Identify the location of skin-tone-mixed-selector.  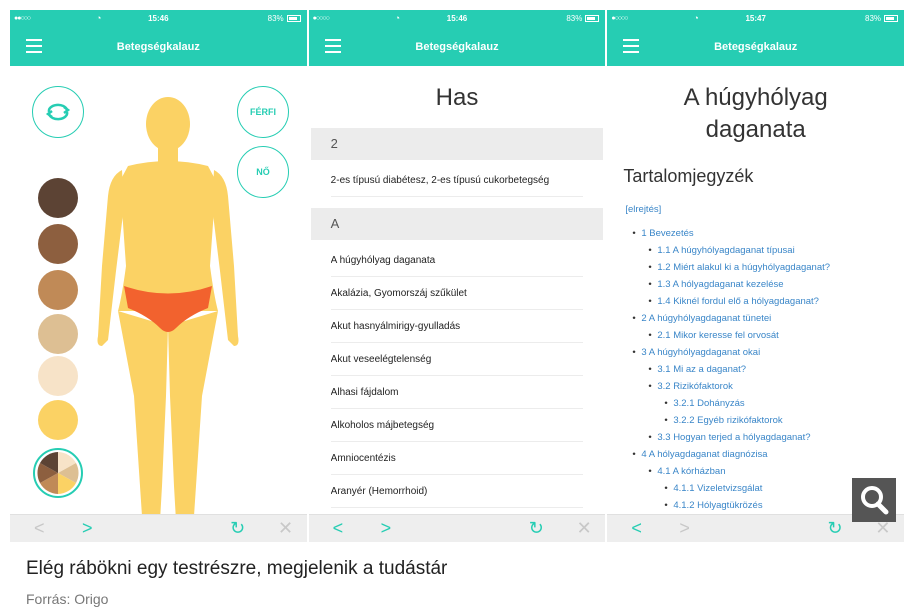
(58, 473).